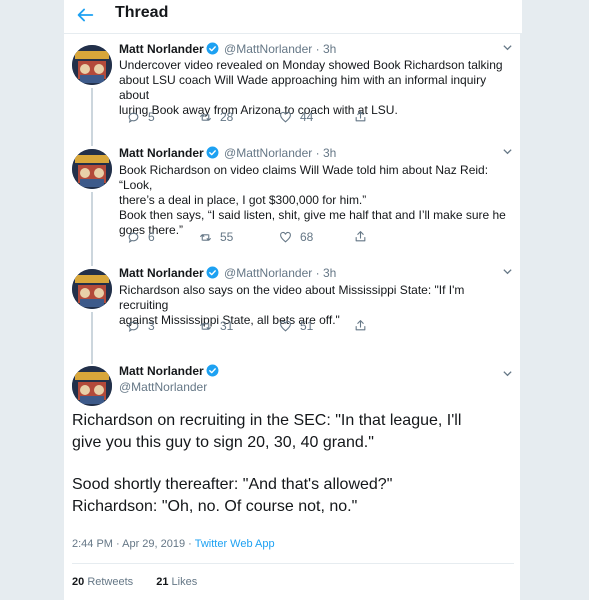 This screenshot has width=589, height=600. I want to click on like-button: 68, so click(296, 237).